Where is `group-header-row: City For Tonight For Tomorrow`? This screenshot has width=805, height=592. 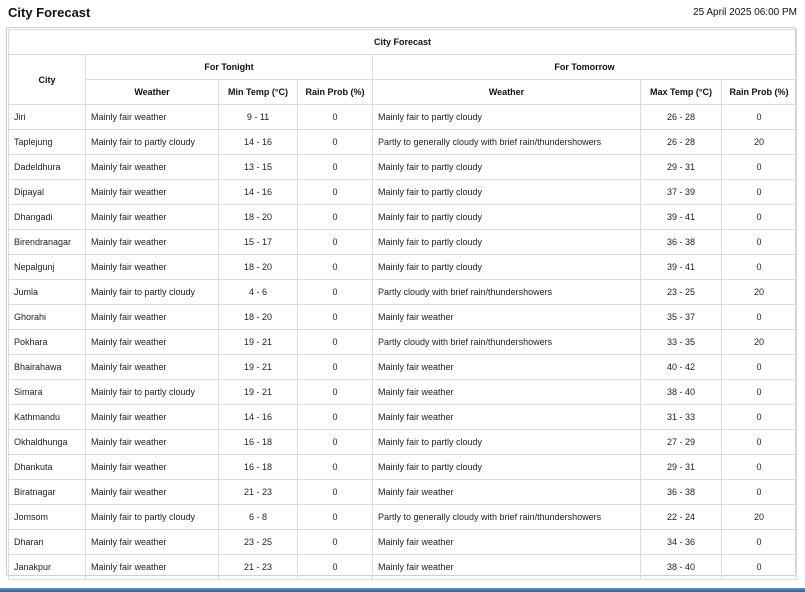
group-header-row: City For Tonight For Tomorrow is located at coordinates (402, 79).